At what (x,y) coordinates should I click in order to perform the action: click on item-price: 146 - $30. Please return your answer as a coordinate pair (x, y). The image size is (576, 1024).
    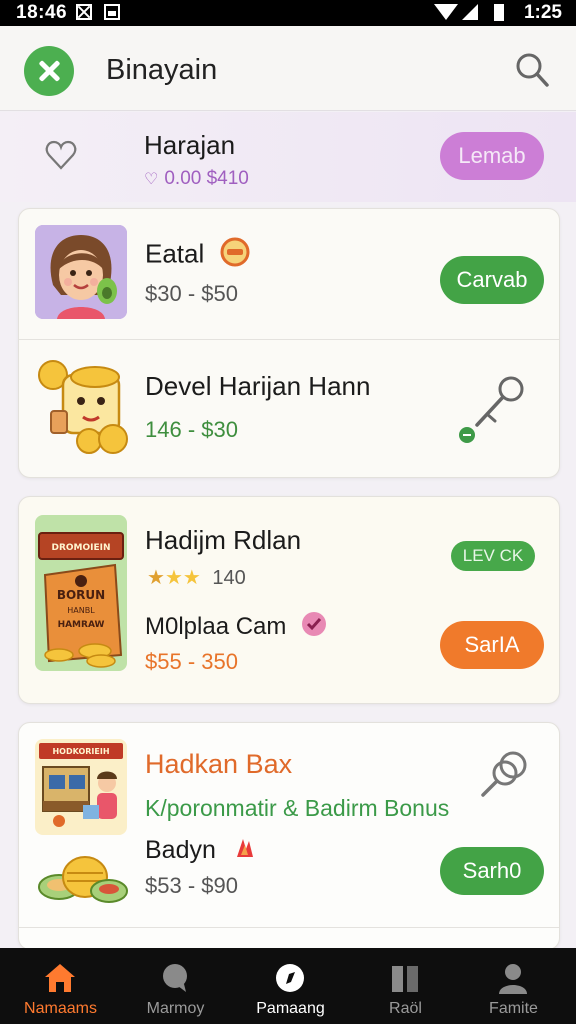
    Looking at the image, I should click on (191, 429).